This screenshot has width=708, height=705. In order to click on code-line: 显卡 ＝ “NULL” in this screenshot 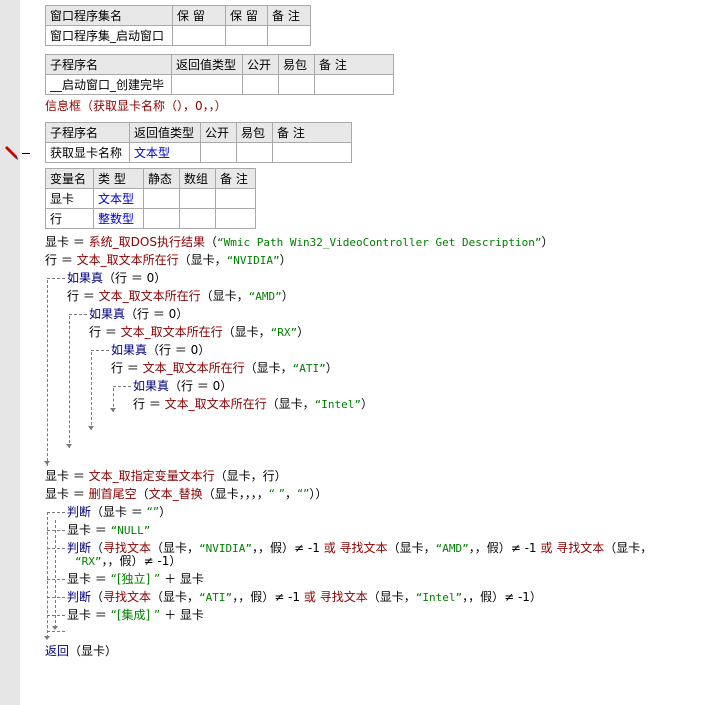, I will do `click(108, 530)`.